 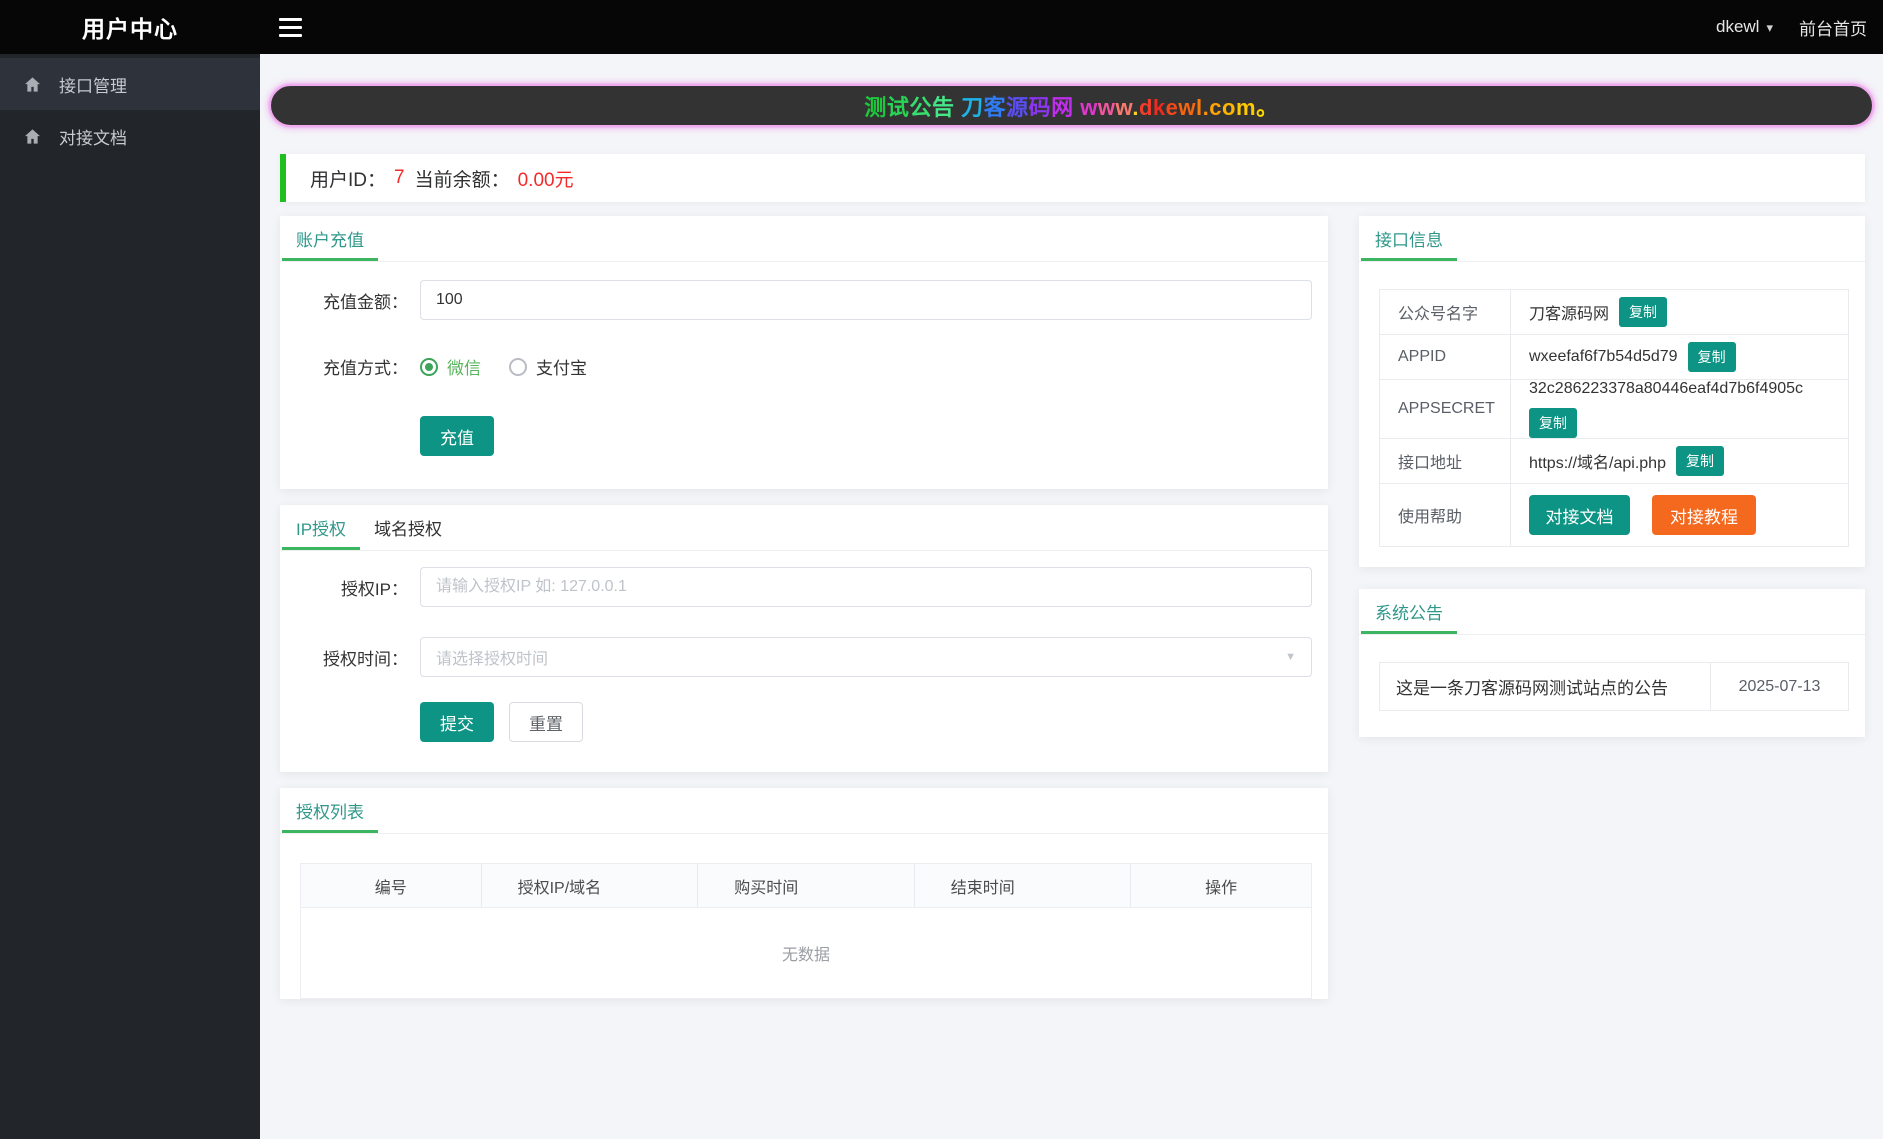 I want to click on tab-api-info: 接口信息, so click(x=1409, y=238).